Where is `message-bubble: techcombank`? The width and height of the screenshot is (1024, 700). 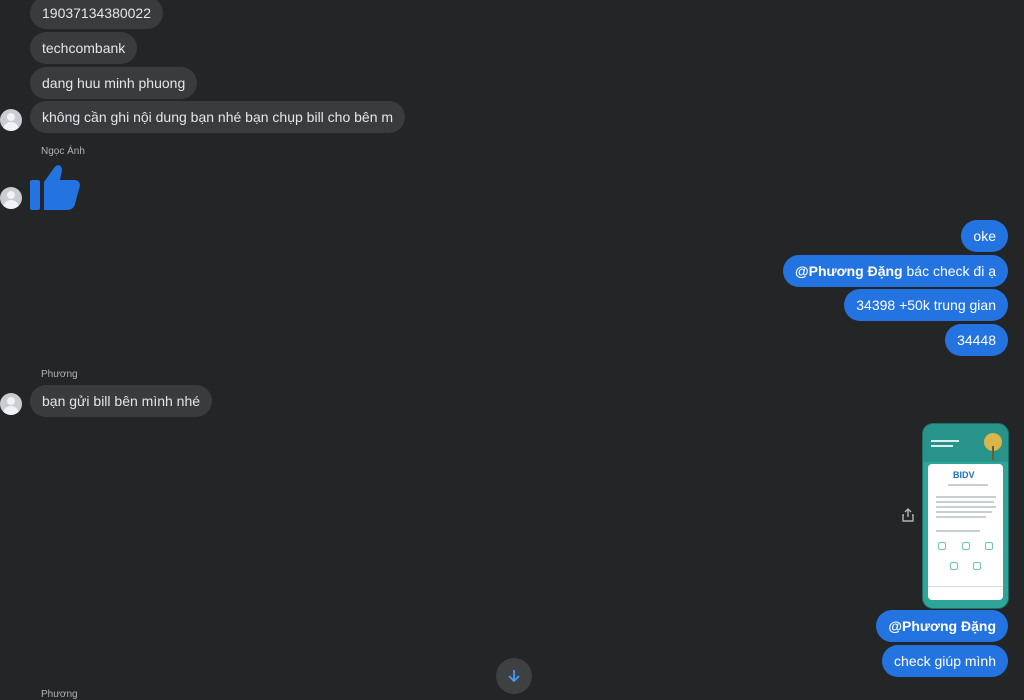 message-bubble: techcombank is located at coordinates (84, 48).